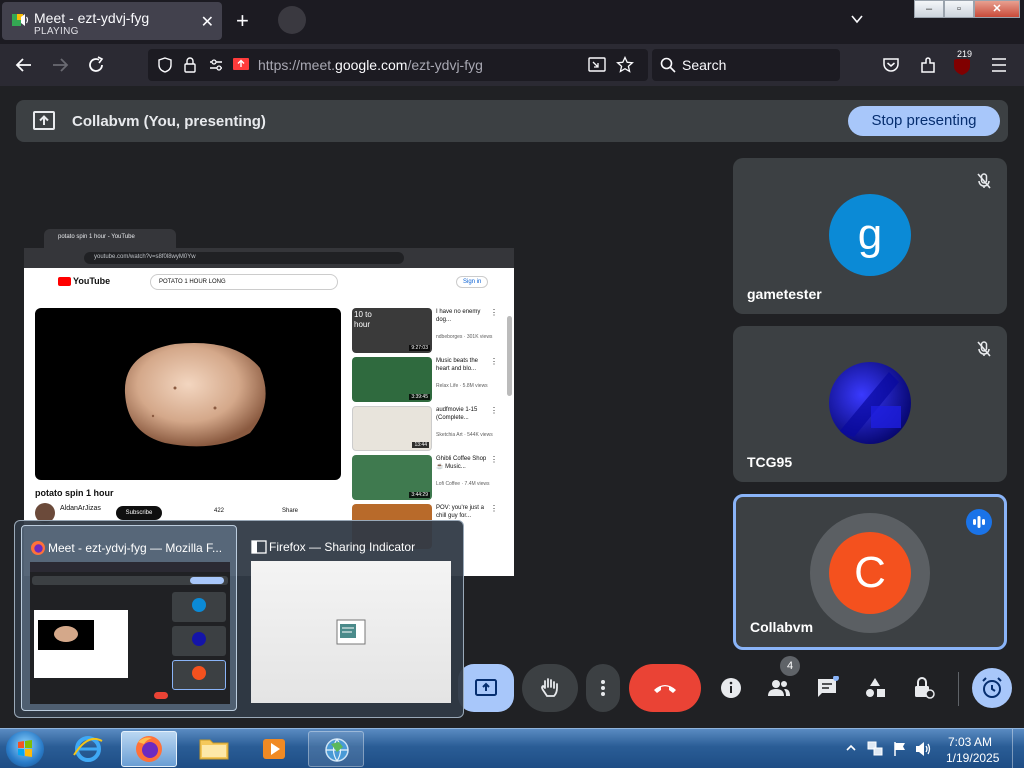 The height and width of the screenshot is (768, 1024). What do you see at coordinates (242, 21) in the screenshot?
I see `new-tab-button: +` at bounding box center [242, 21].